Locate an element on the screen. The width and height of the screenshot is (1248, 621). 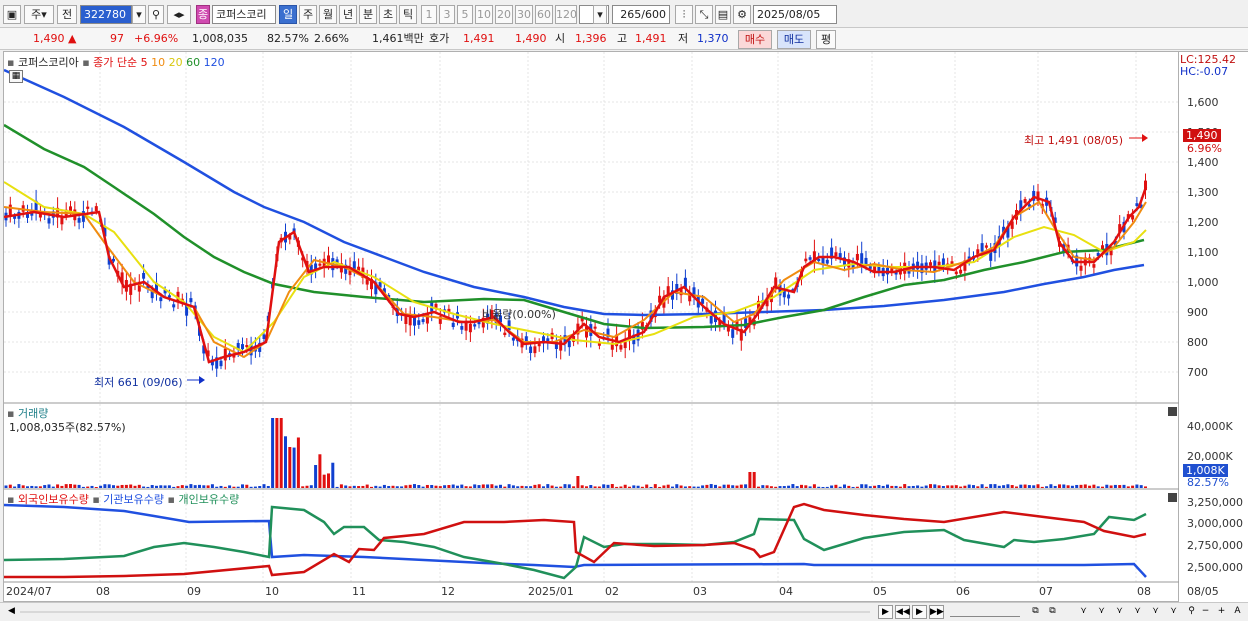
stock-code-input: 322780 is located at coordinates (106, 14).